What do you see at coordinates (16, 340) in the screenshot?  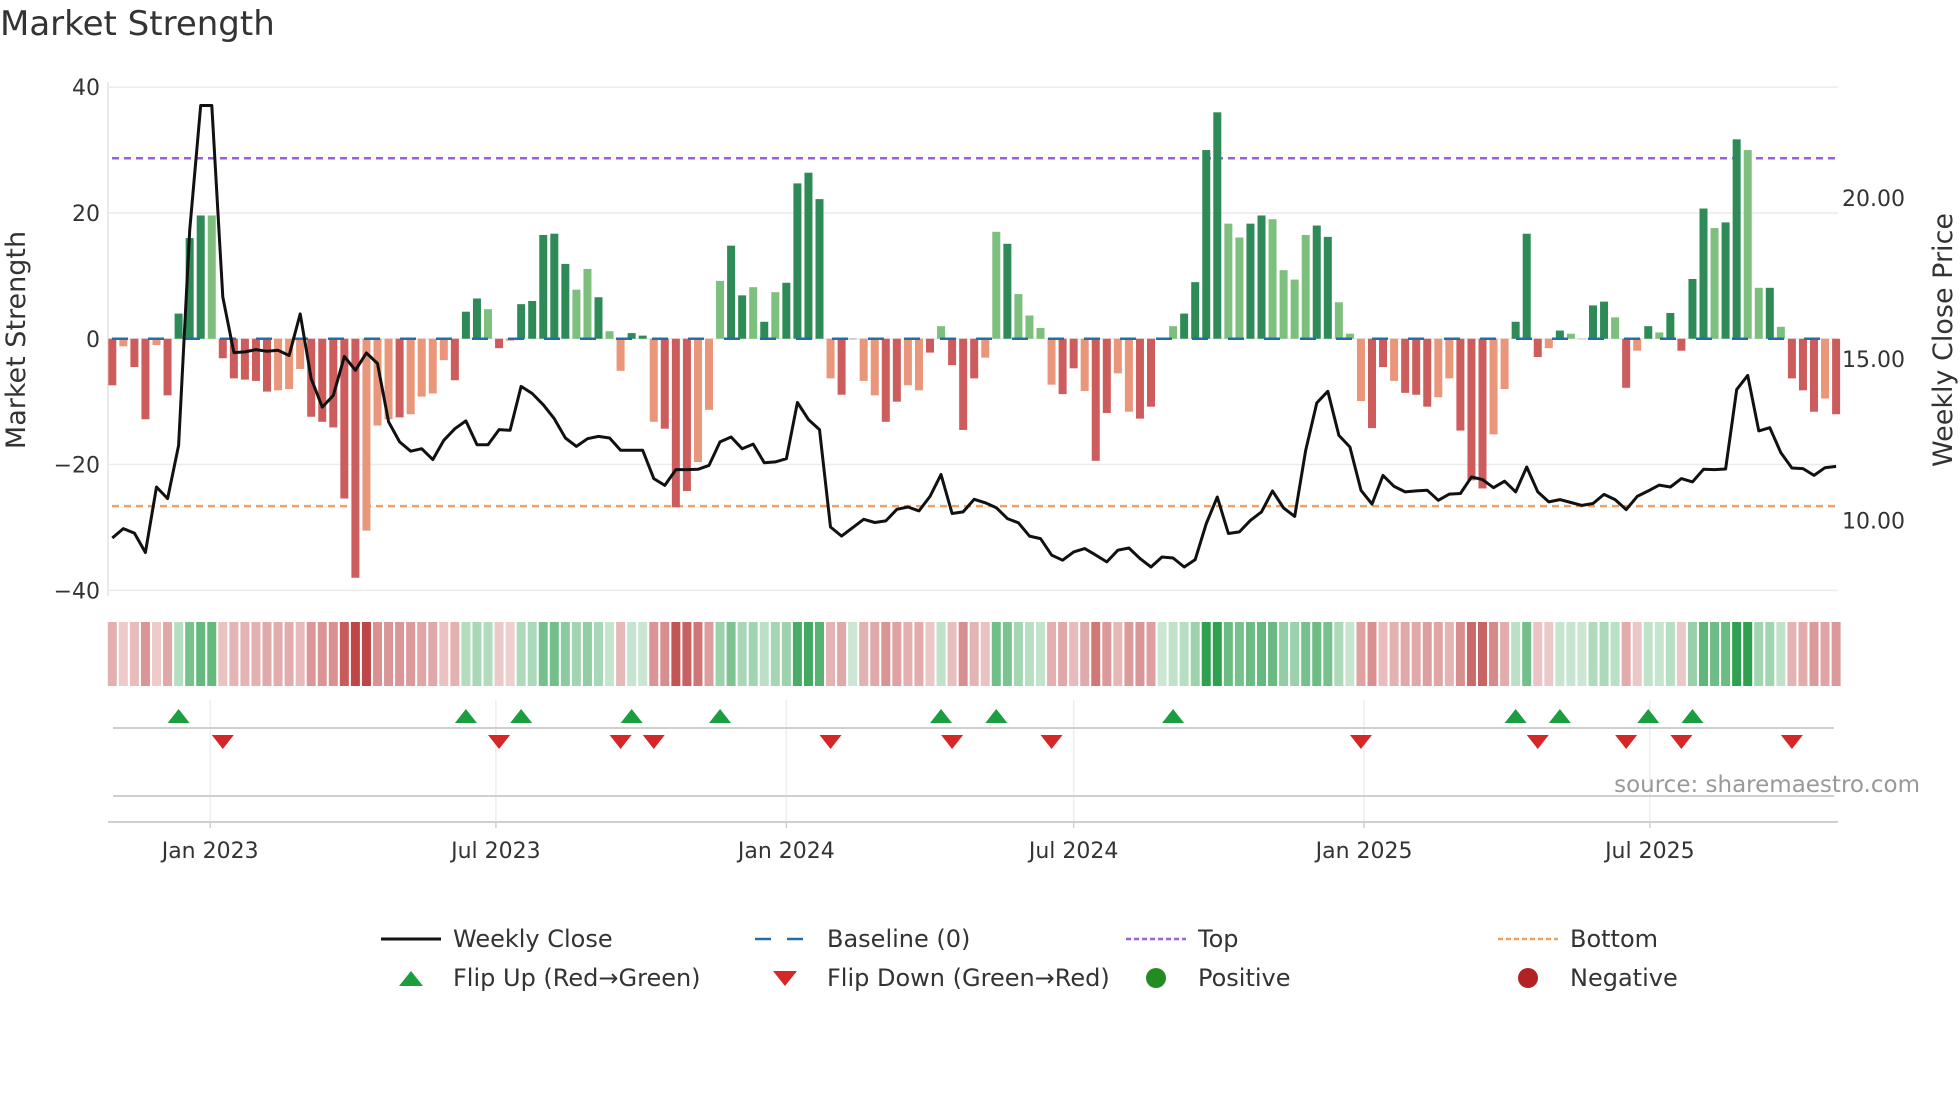 I see `y-axis-label: Market Strength` at bounding box center [16, 340].